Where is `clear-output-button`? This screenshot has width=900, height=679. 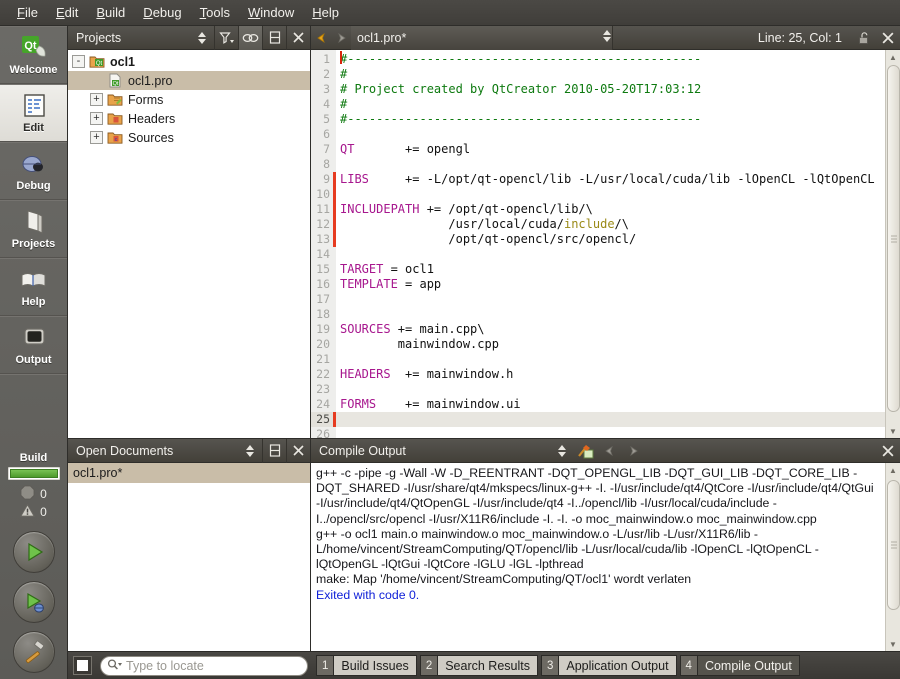
clear-output-button is located at coordinates (586, 451).